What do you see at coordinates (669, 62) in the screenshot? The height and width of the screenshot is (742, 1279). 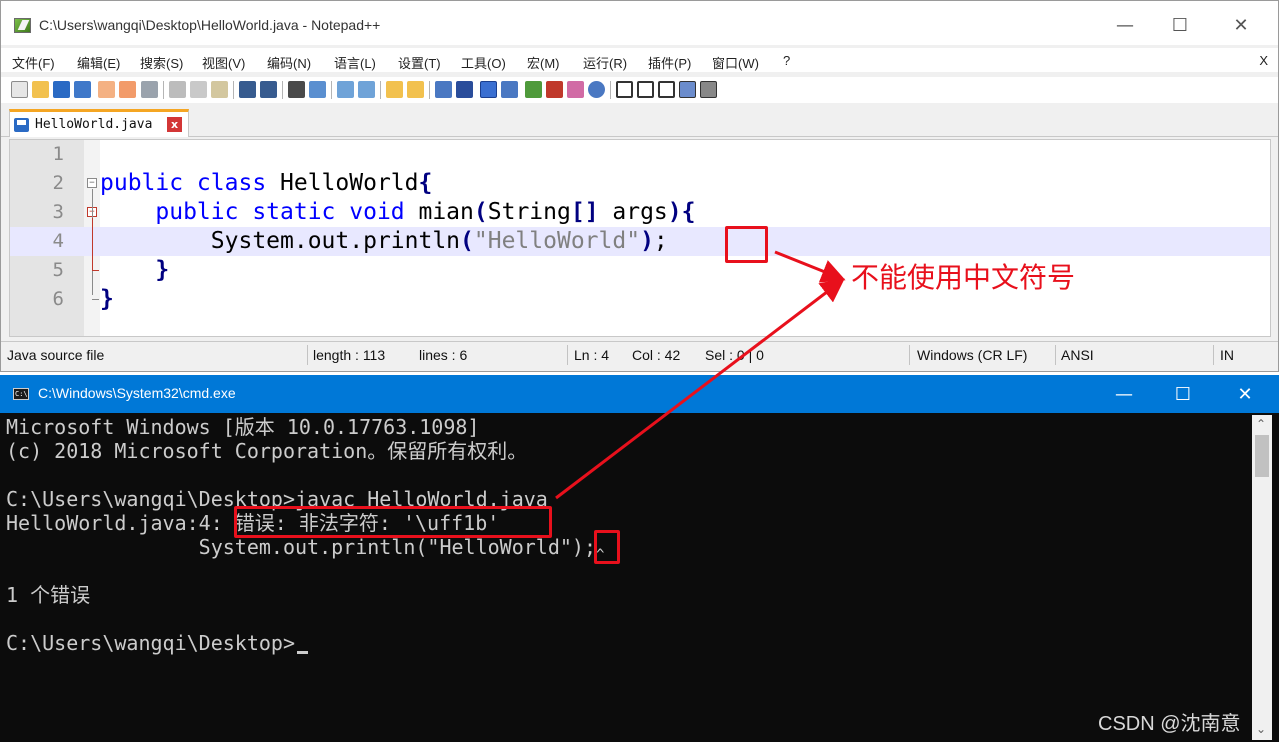 I see `menu-plugins: 插件(P)` at bounding box center [669, 62].